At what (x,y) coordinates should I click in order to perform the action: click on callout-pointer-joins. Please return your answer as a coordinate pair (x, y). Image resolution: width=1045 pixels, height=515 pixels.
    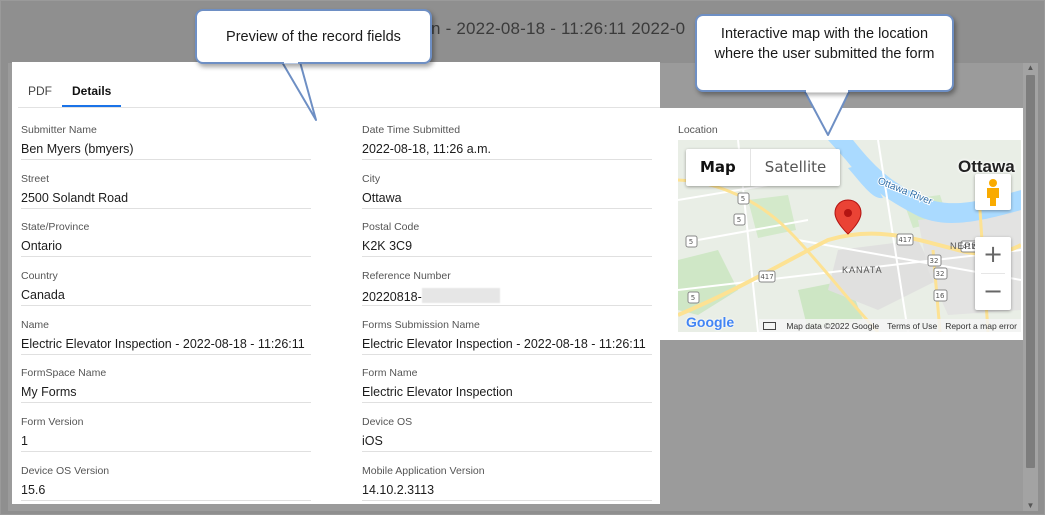
    Looking at the image, I should click on (566, 76).